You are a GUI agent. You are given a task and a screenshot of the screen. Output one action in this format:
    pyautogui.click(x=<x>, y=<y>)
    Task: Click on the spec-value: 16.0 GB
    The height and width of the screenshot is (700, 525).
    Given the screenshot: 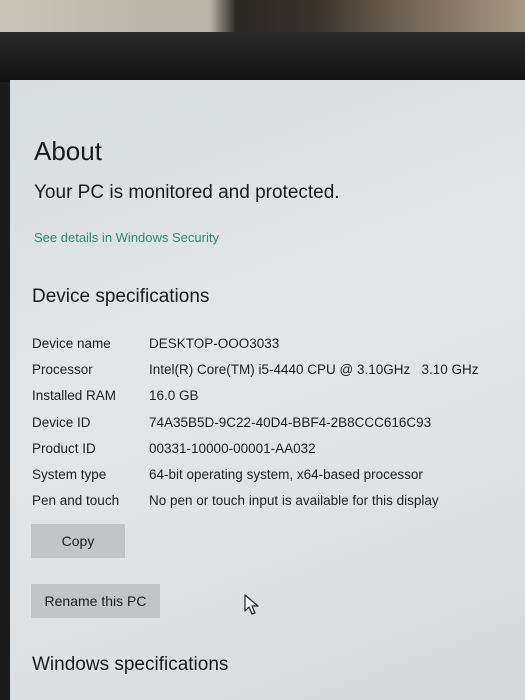 What is the action you would take?
    pyautogui.click(x=174, y=396)
    